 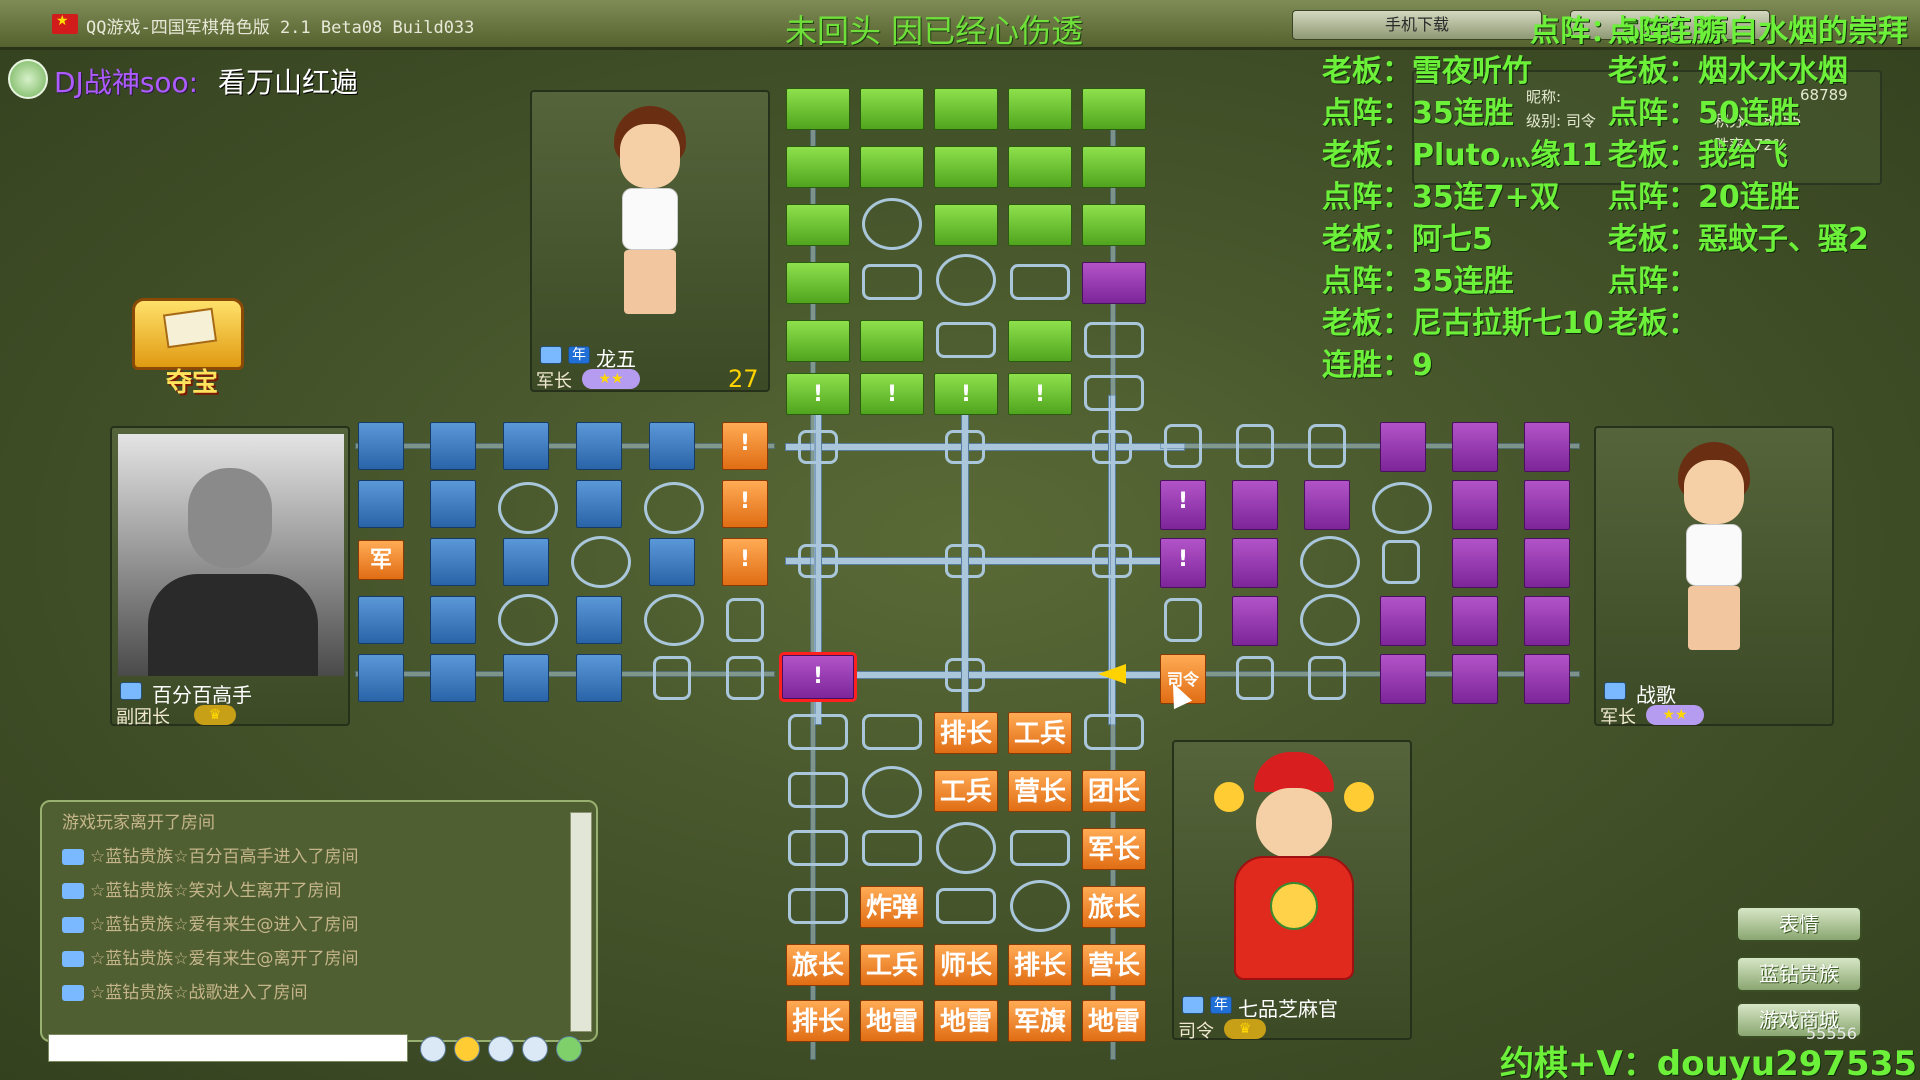 I want to click on speaker-icon, so click(x=501, y=1049).